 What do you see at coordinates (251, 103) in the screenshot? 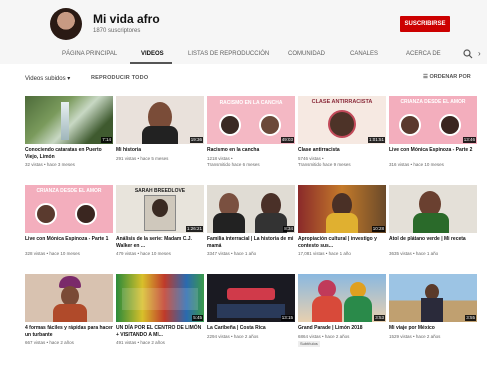
I see `thumbnail-caption: RACISMO EN LA CANCHA` at bounding box center [251, 103].